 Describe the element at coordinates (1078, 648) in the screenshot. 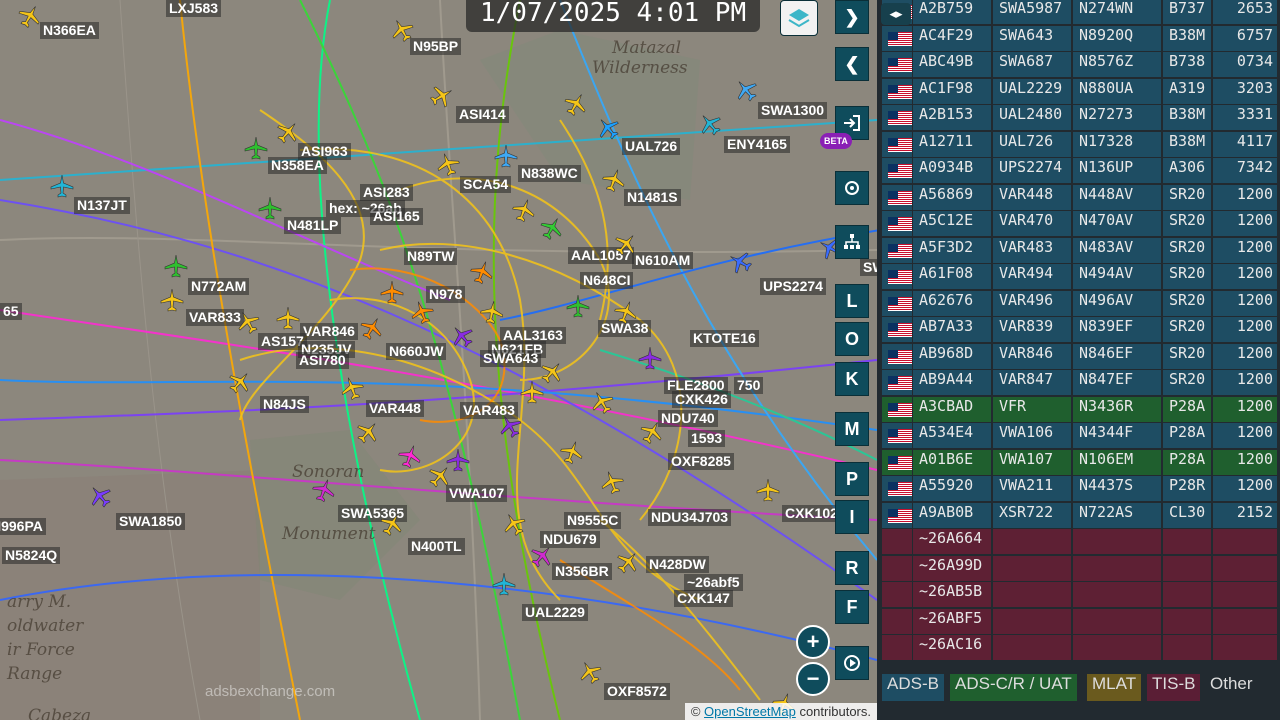

I see `table-row: ~26AC16` at that location.